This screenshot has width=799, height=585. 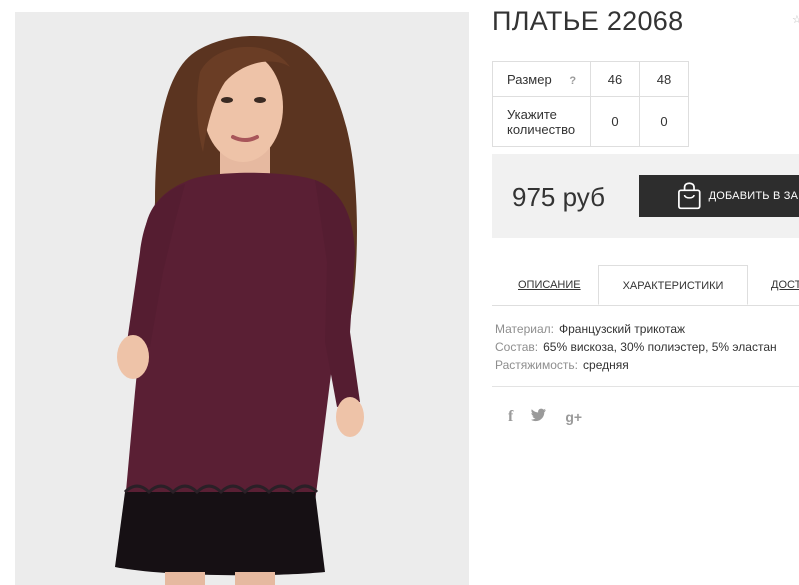 I want to click on add-to-order-label: ДОБАВИТЬ В ЗАКАЗ, so click(x=753, y=196).